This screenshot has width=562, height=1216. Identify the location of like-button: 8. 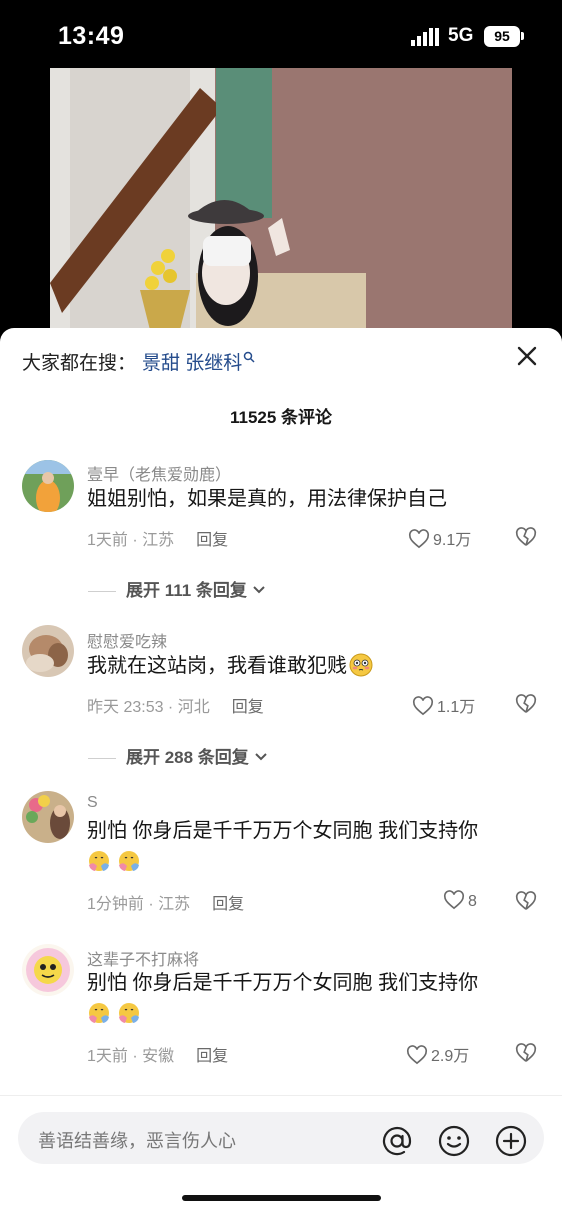
(460, 900).